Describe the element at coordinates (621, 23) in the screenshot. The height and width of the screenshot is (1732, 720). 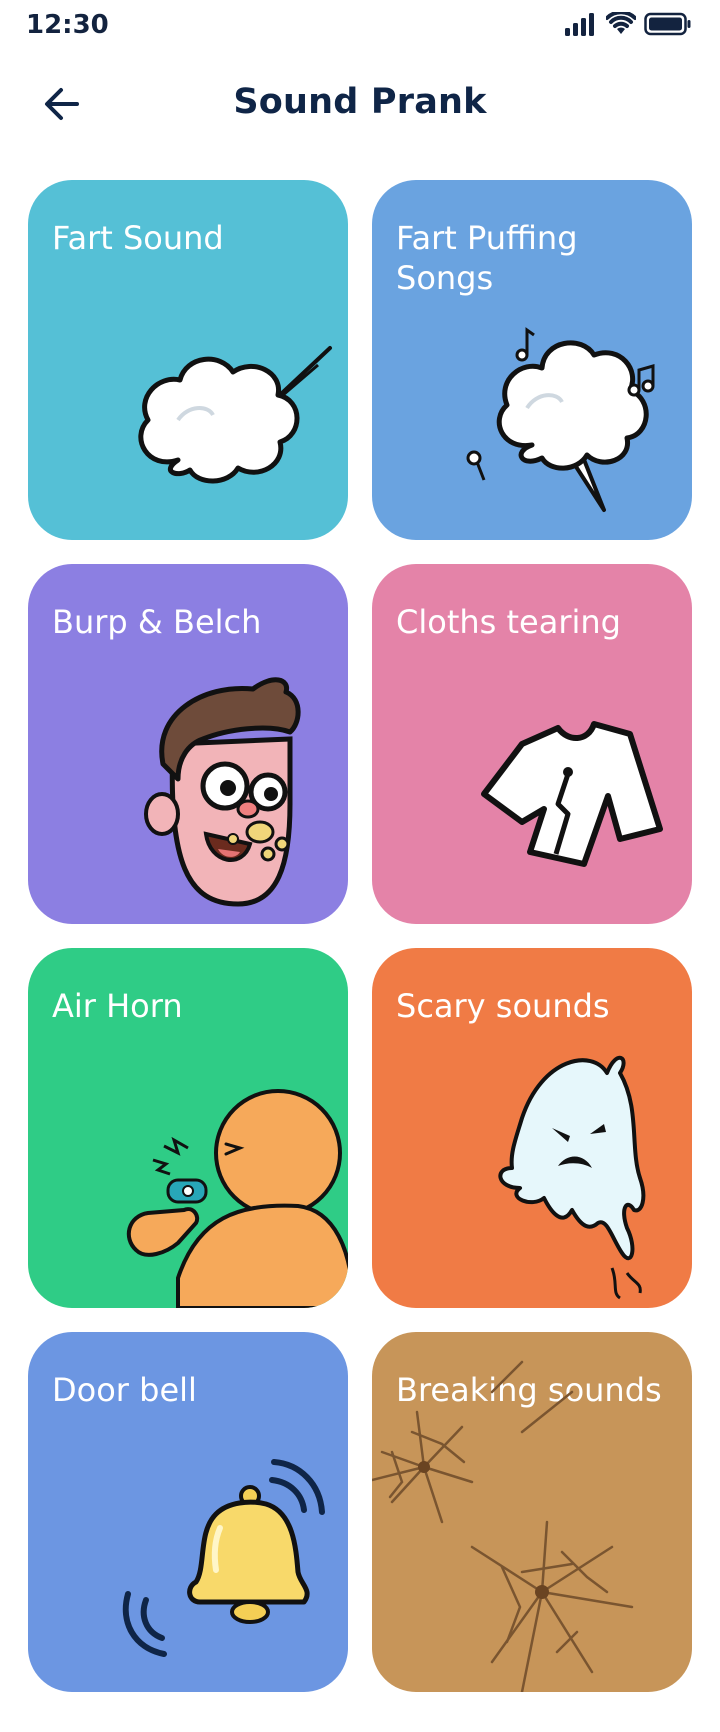
I see `wifi-icon` at that location.